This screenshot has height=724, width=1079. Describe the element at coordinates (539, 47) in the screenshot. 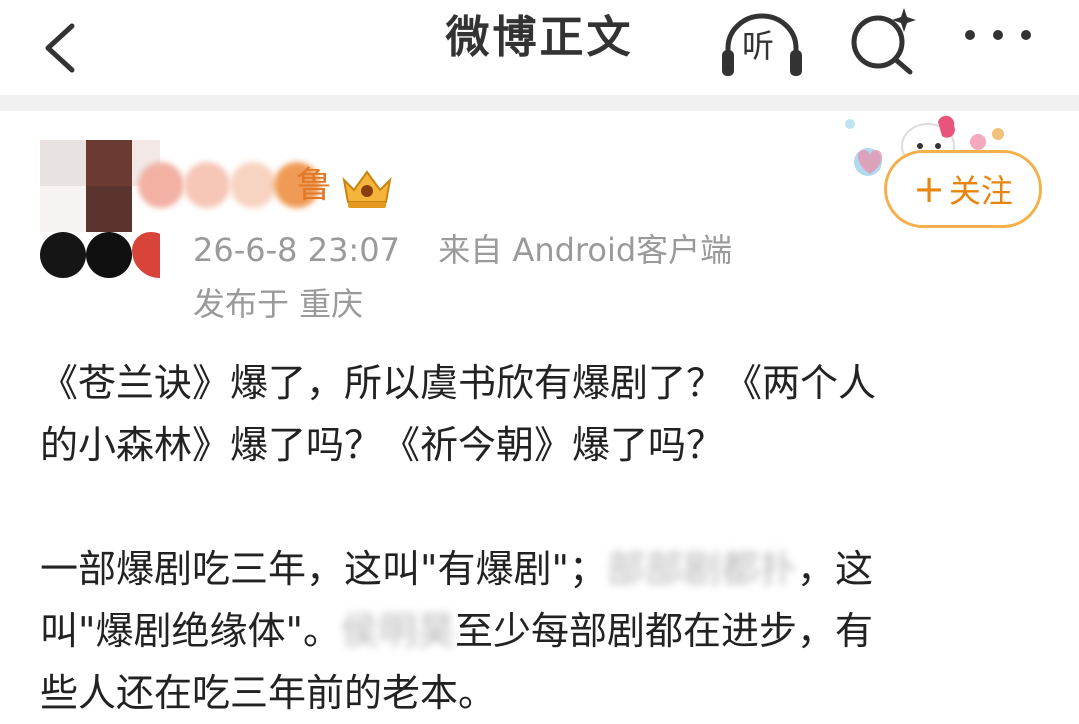

I see `top-nav-bar: 微博正文 听` at that location.